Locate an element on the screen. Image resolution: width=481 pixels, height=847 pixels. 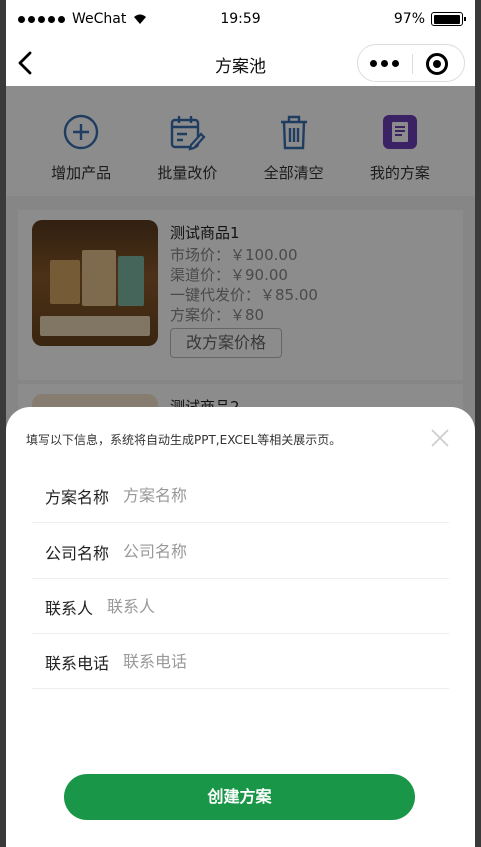
contact-person-input is located at coordinates (278, 606).